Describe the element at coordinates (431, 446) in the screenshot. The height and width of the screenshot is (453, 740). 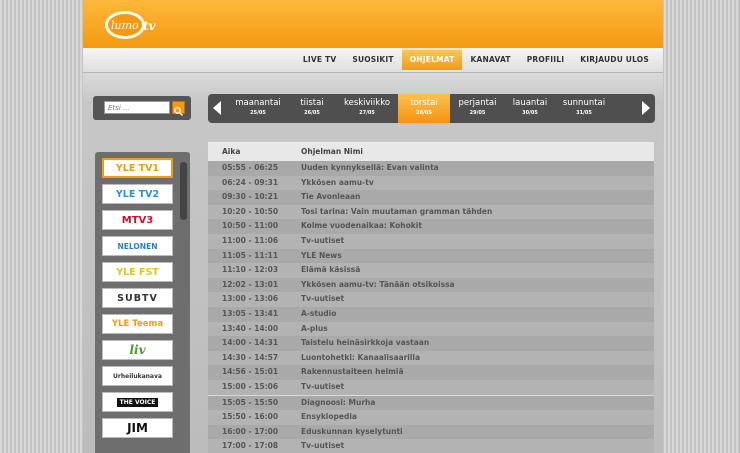
I see `schedule-row: 17:00 - 17:08 Tv-uutiset` at that location.